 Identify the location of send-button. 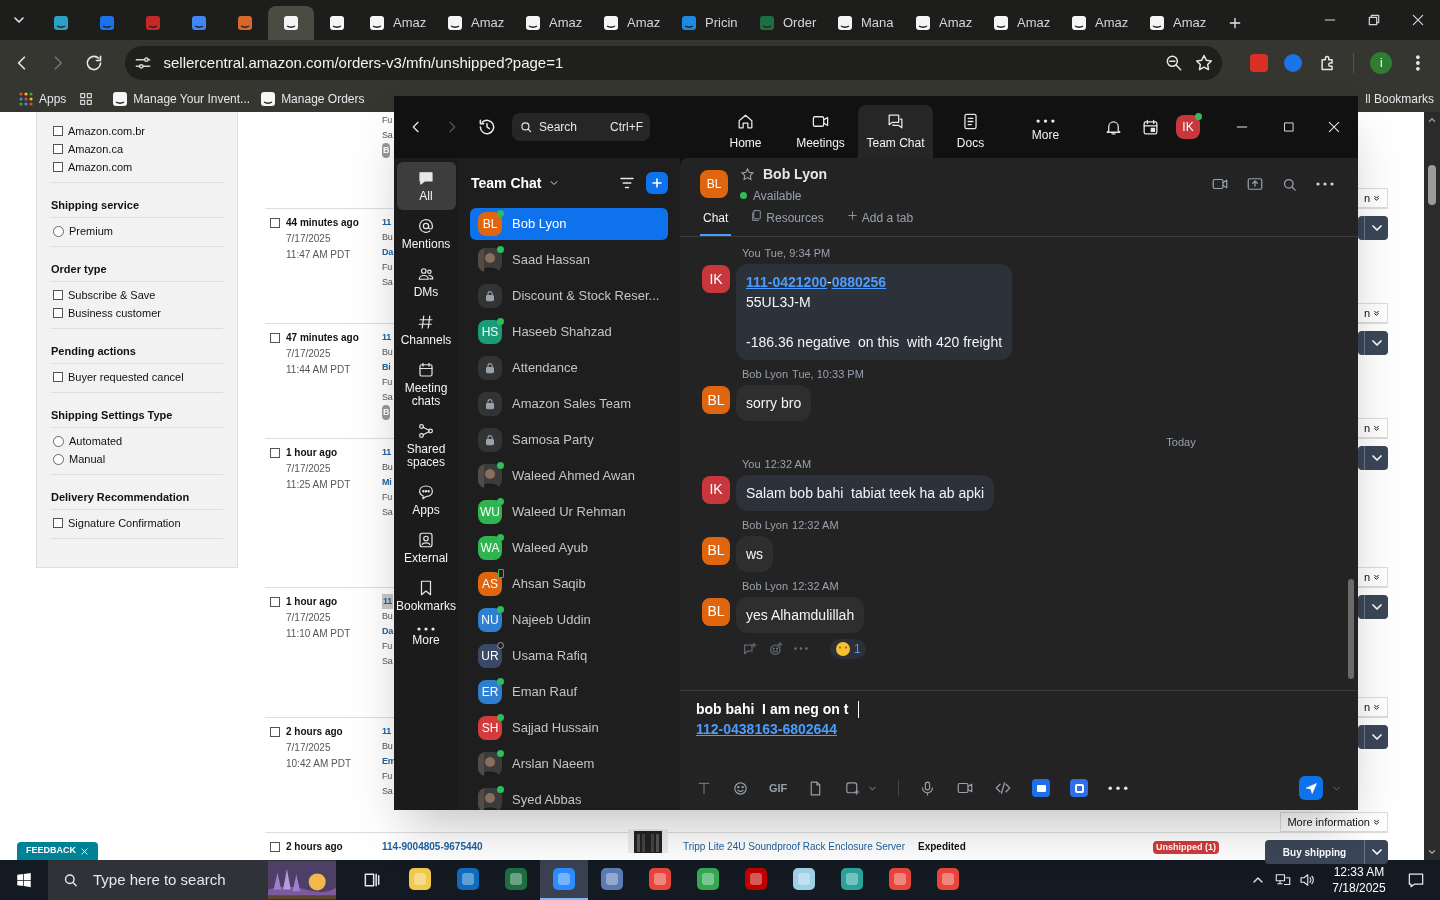
(1311, 788).